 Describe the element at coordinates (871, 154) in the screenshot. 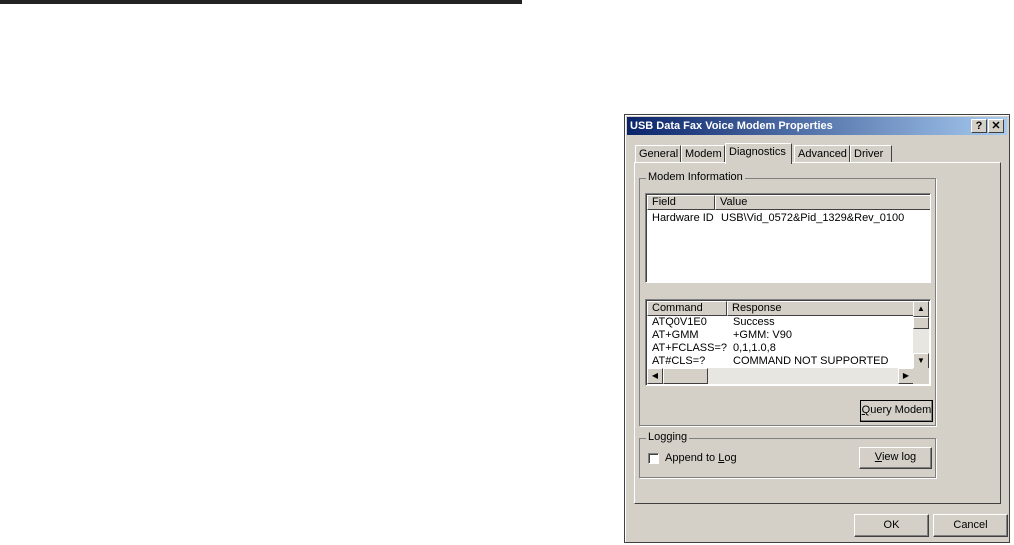

I see `tab-driver: Driver` at that location.